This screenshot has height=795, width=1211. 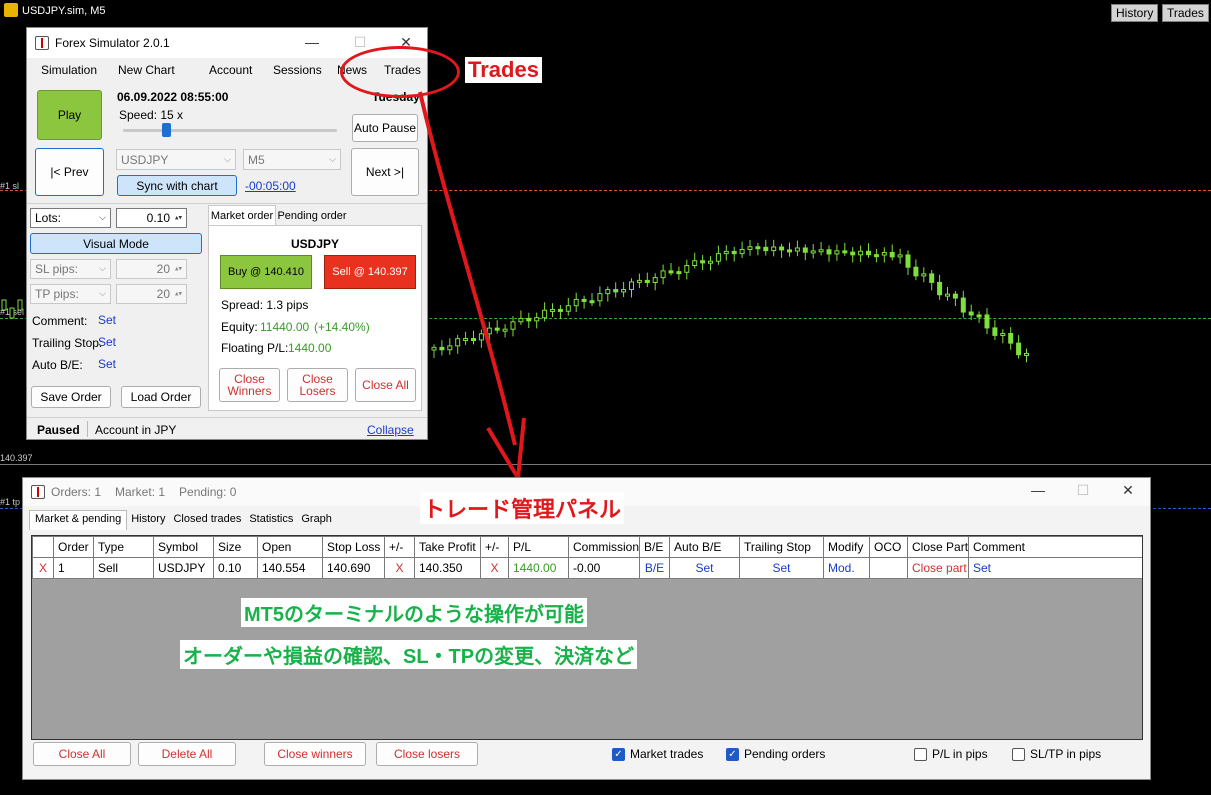 I want to click on cell-auto-be: Set, so click(x=704, y=568).